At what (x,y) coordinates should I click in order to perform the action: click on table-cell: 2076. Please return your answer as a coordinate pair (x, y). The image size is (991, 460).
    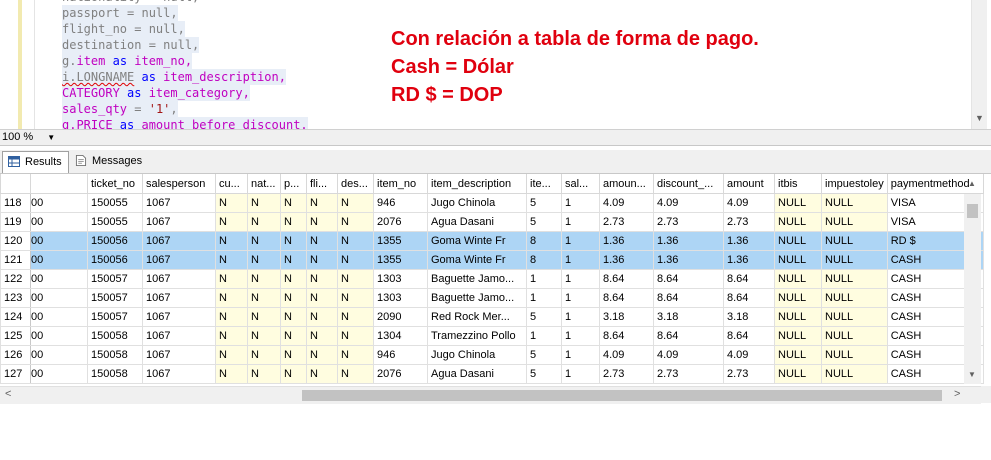
    Looking at the image, I should click on (400, 222).